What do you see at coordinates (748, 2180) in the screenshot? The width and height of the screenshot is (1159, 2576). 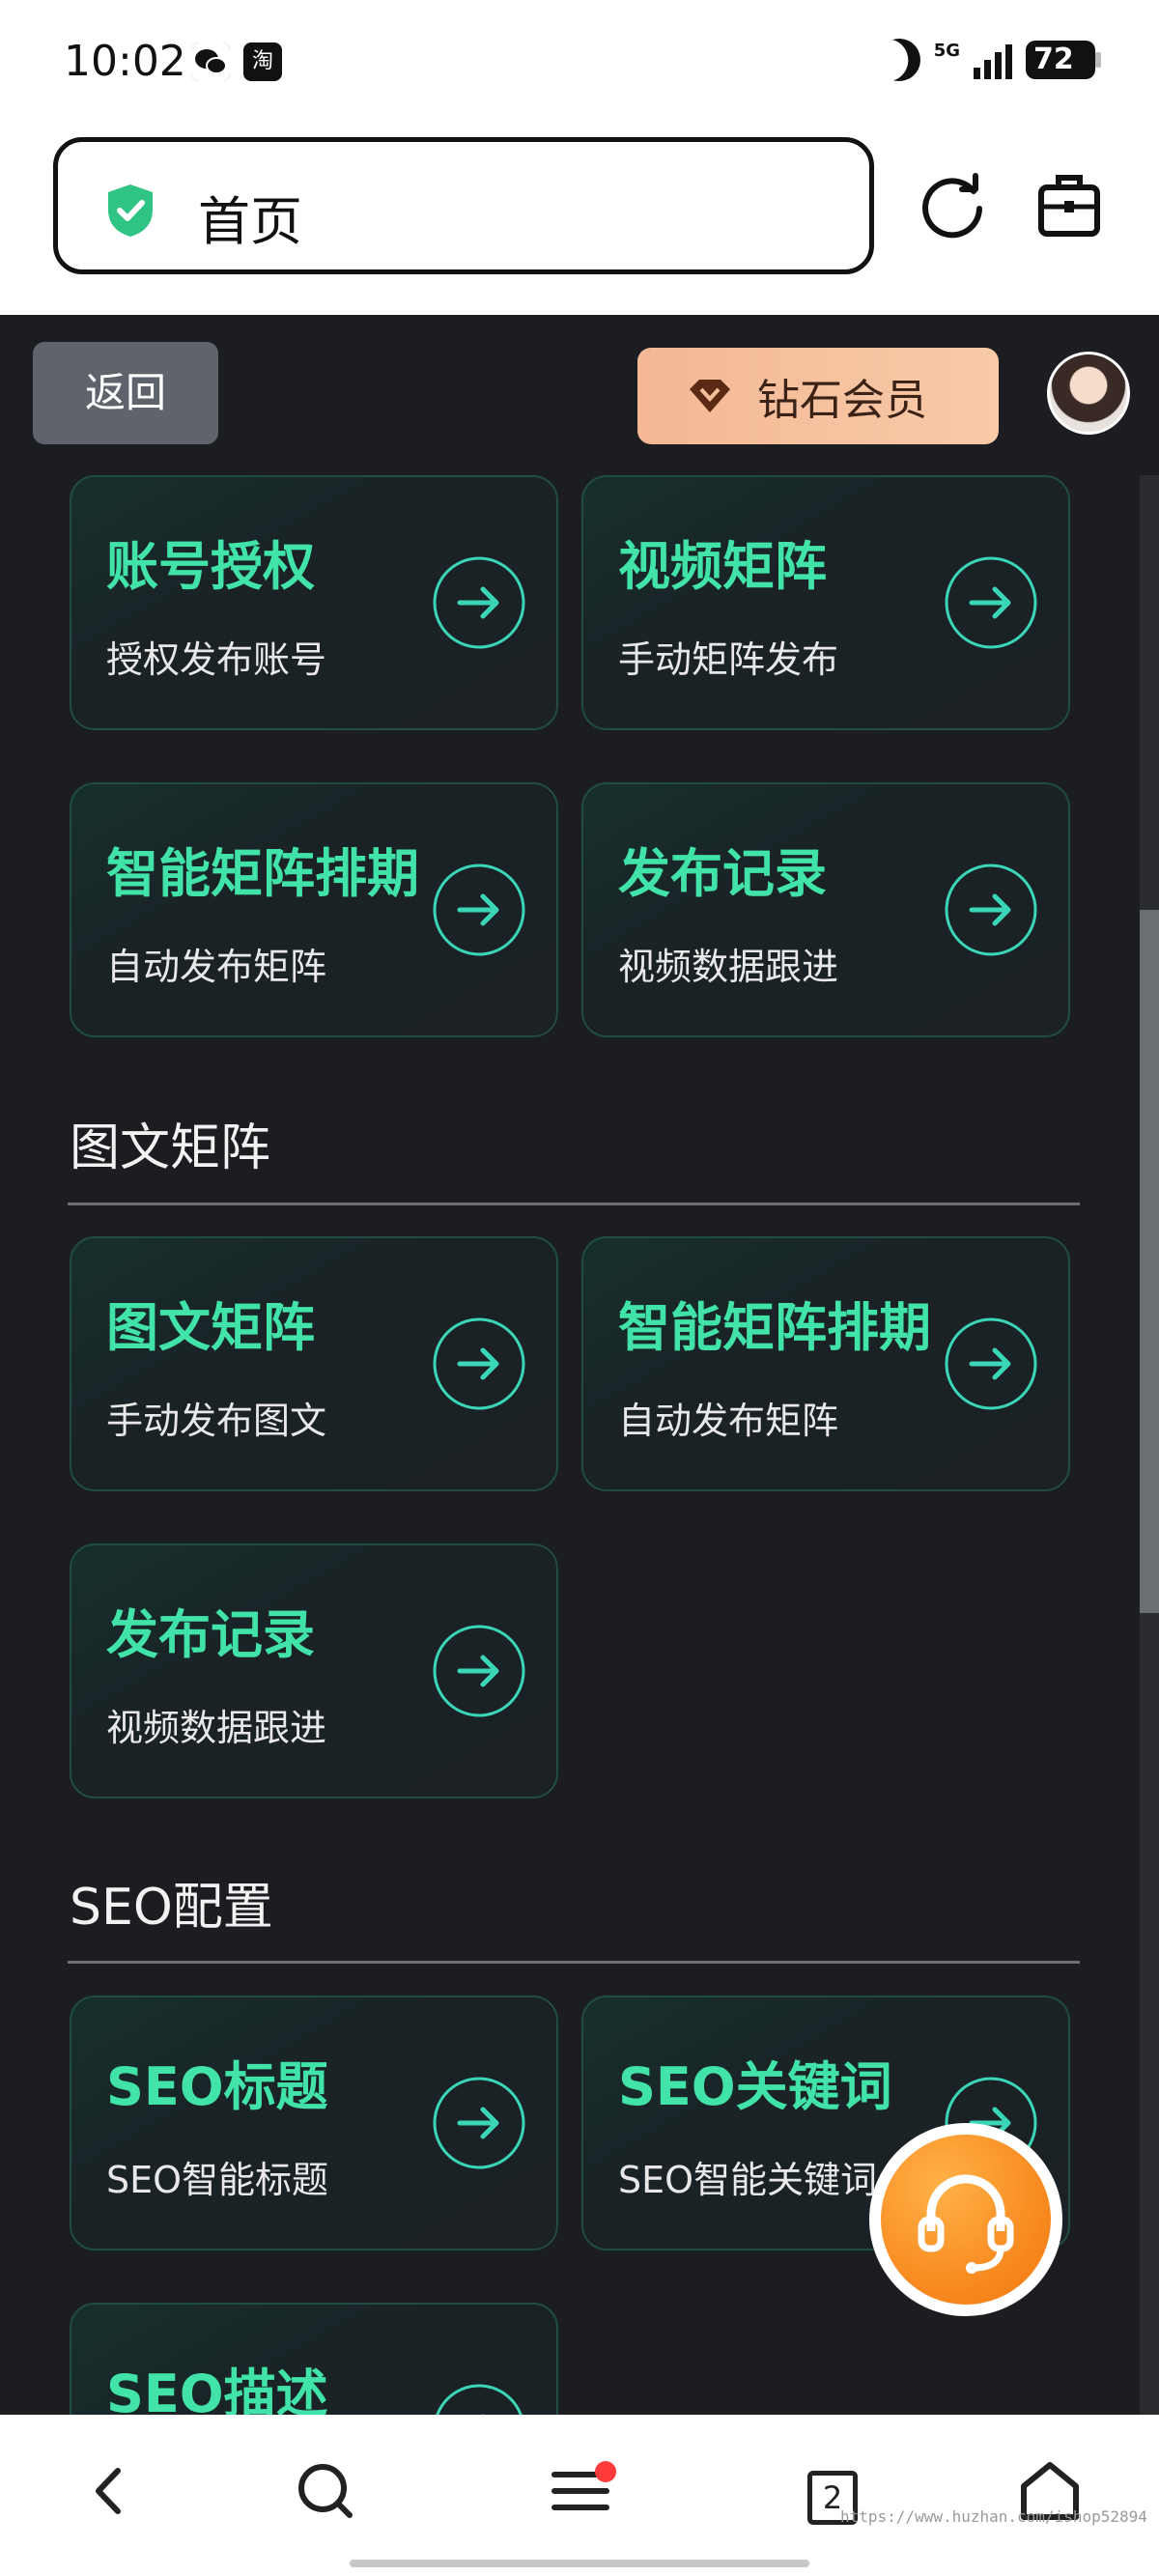 I see `card-subtitle: SEO智能关键词` at bounding box center [748, 2180].